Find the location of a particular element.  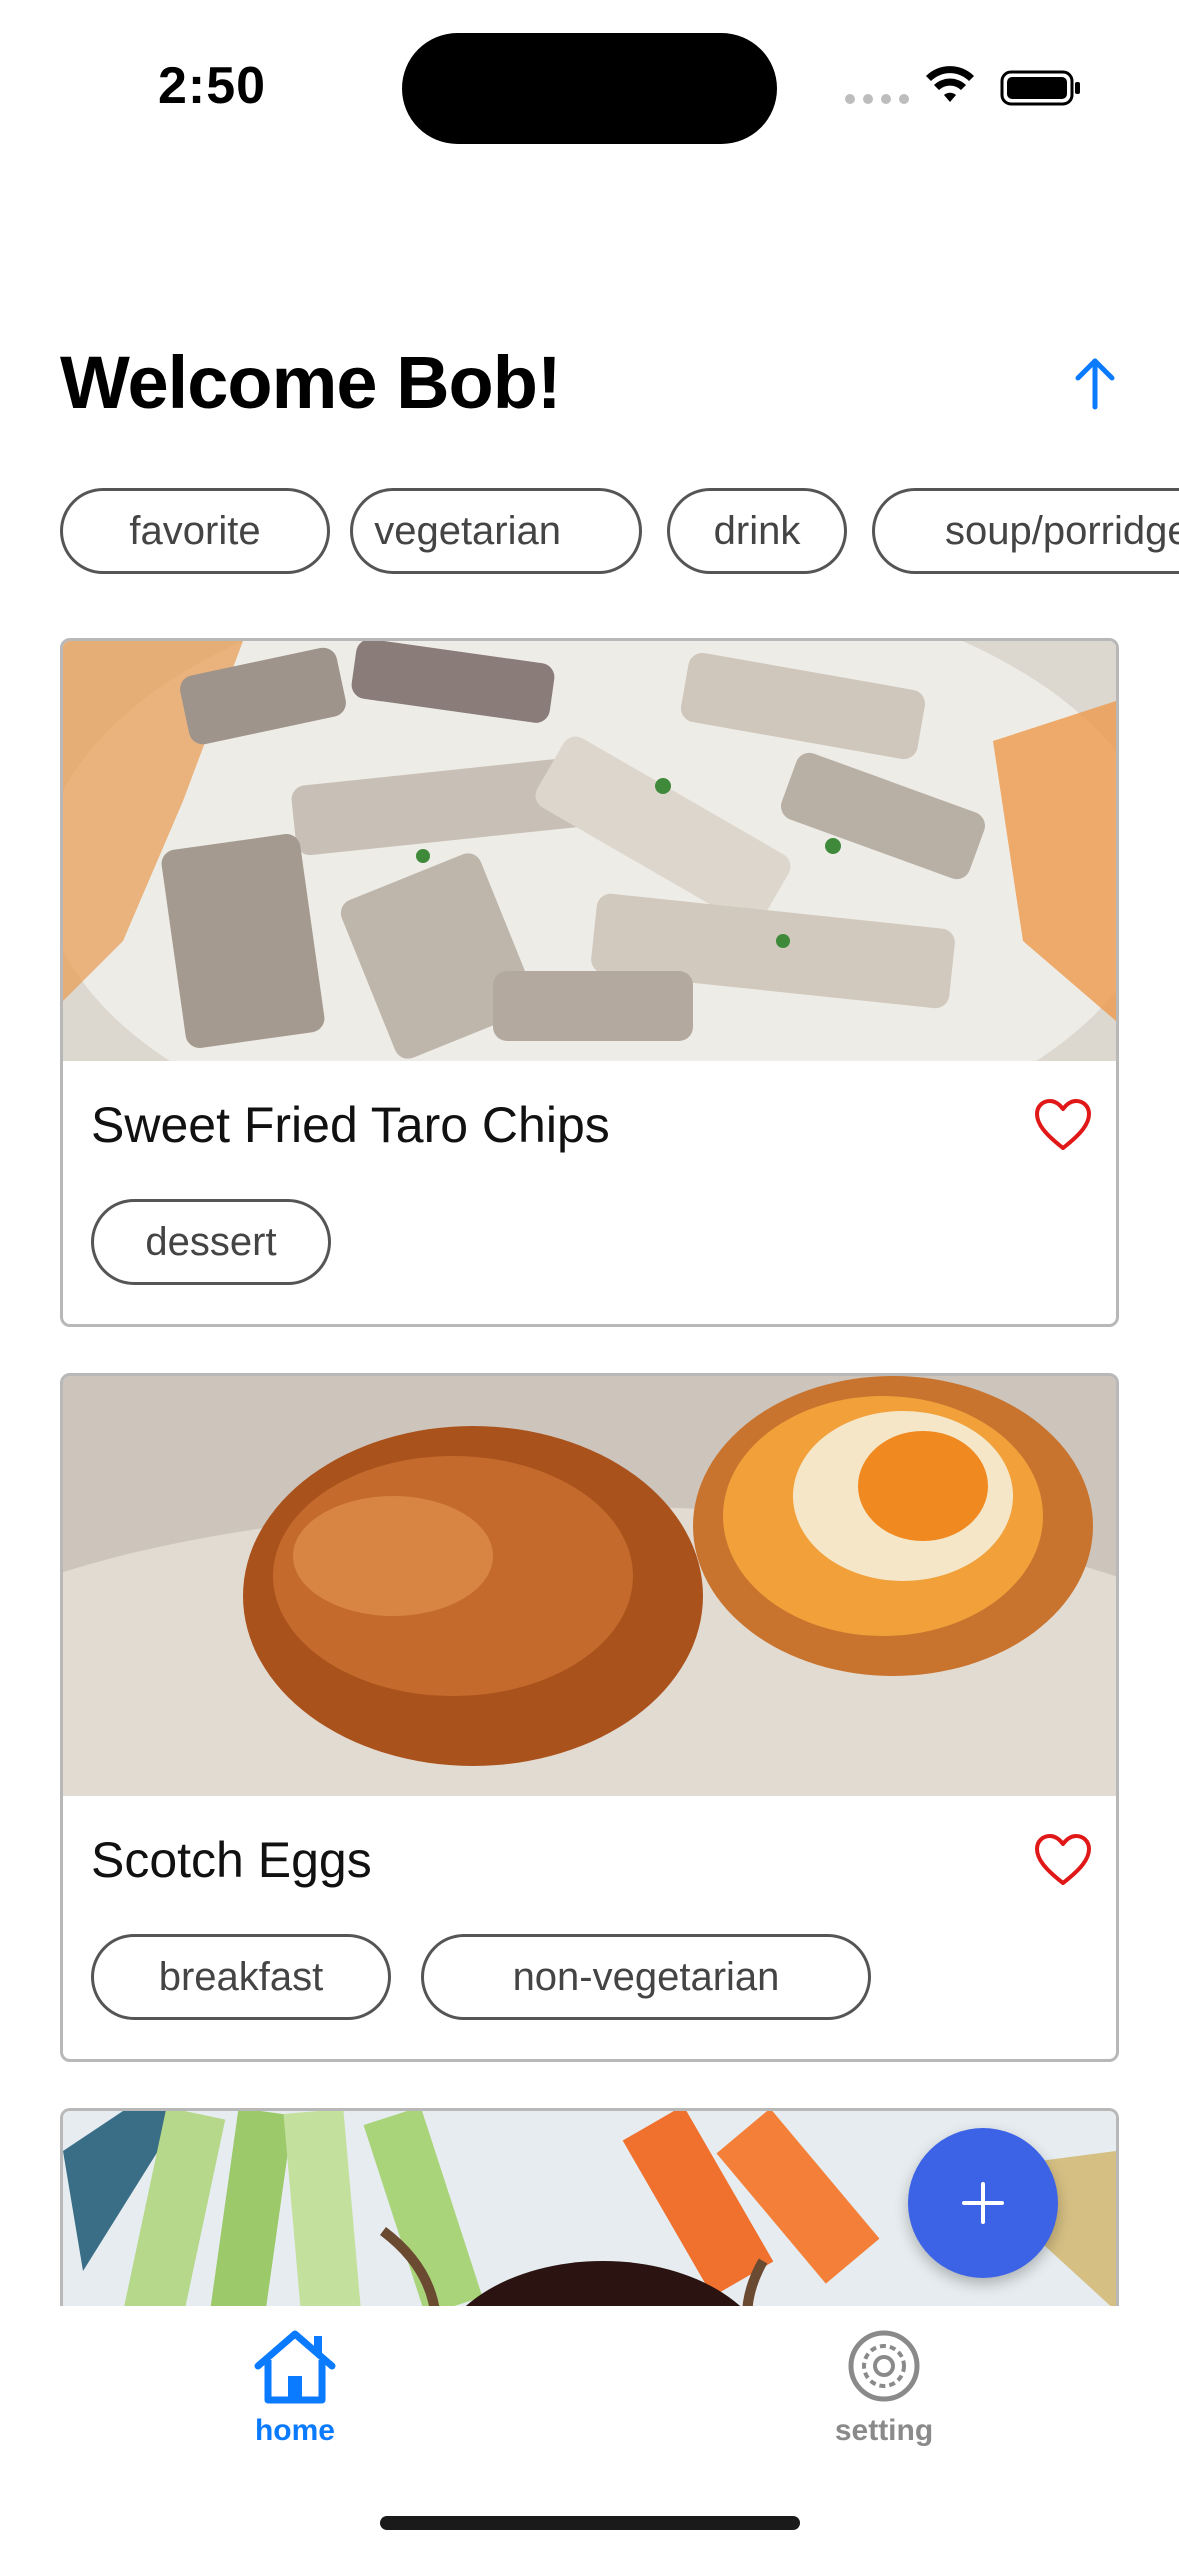

filter-chips: favorite vegetarian drink soup/porridge is located at coordinates (589, 533).